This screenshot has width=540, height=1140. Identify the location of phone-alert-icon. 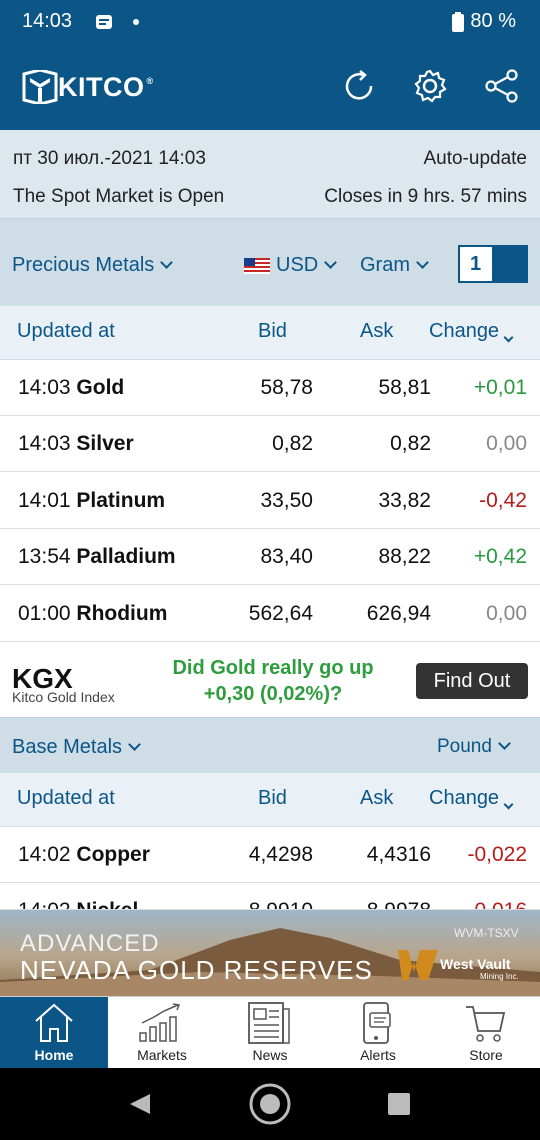
(377, 1023).